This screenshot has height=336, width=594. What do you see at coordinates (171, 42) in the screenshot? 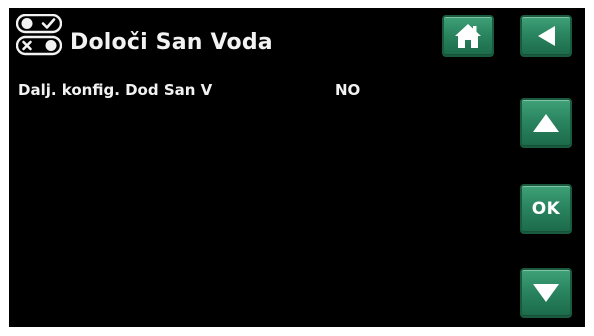
I see `page-title: Določi San Voda` at bounding box center [171, 42].